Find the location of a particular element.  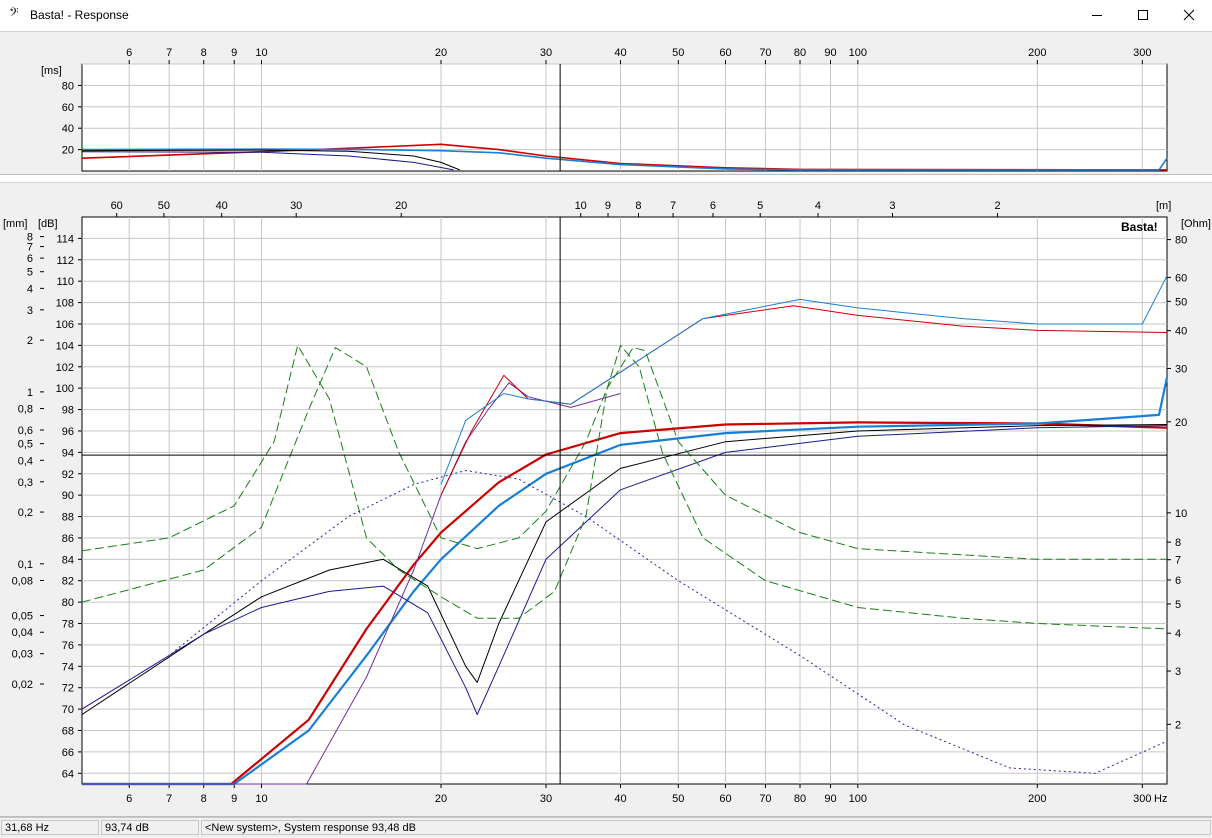

delay-freq-tick-label: 8 is located at coordinates (204, 53).